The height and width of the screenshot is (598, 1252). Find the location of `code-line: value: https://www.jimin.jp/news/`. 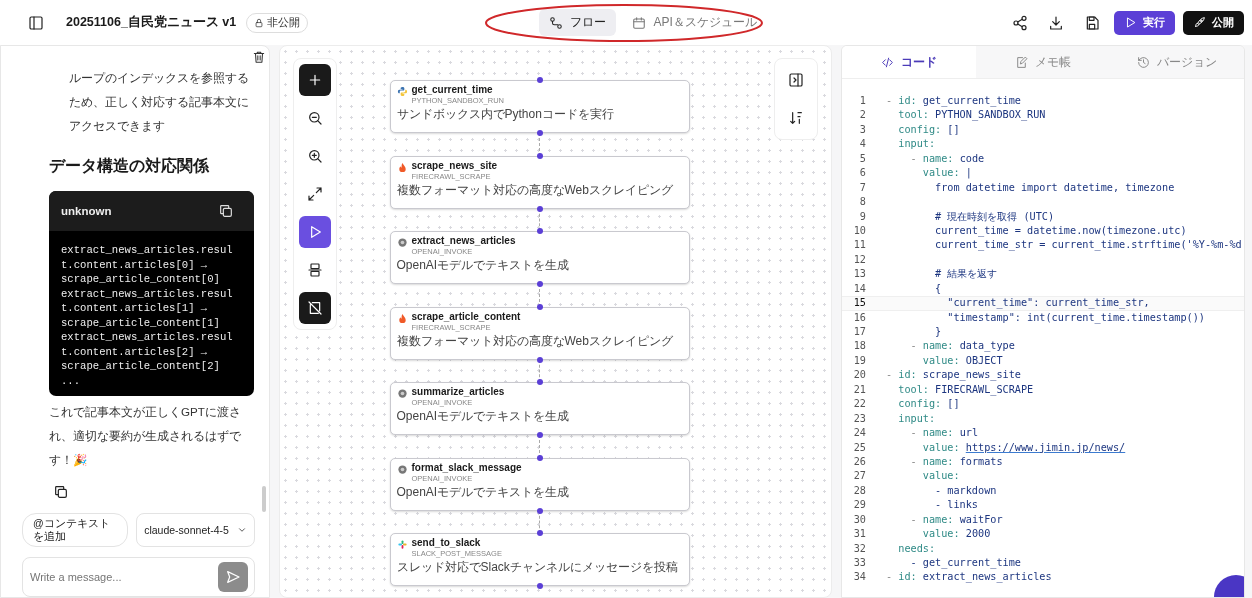

code-line: value: https://www.jimin.jp/news/ is located at coordinates (1023, 447).